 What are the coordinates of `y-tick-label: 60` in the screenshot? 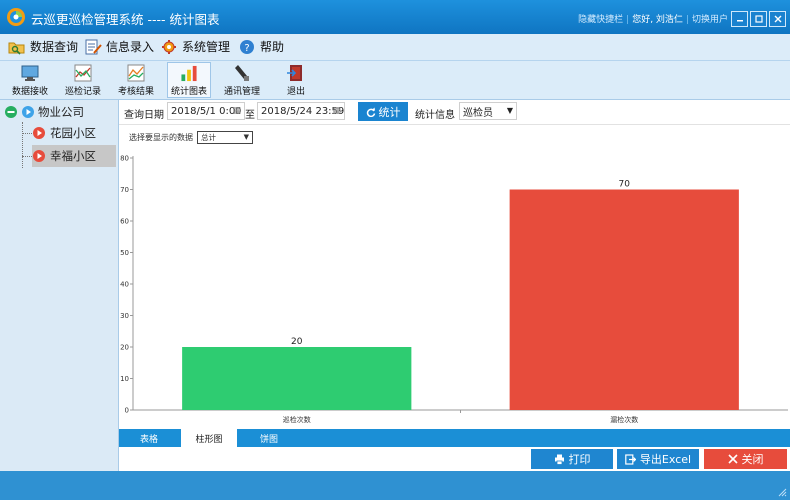 It's located at (124, 222).